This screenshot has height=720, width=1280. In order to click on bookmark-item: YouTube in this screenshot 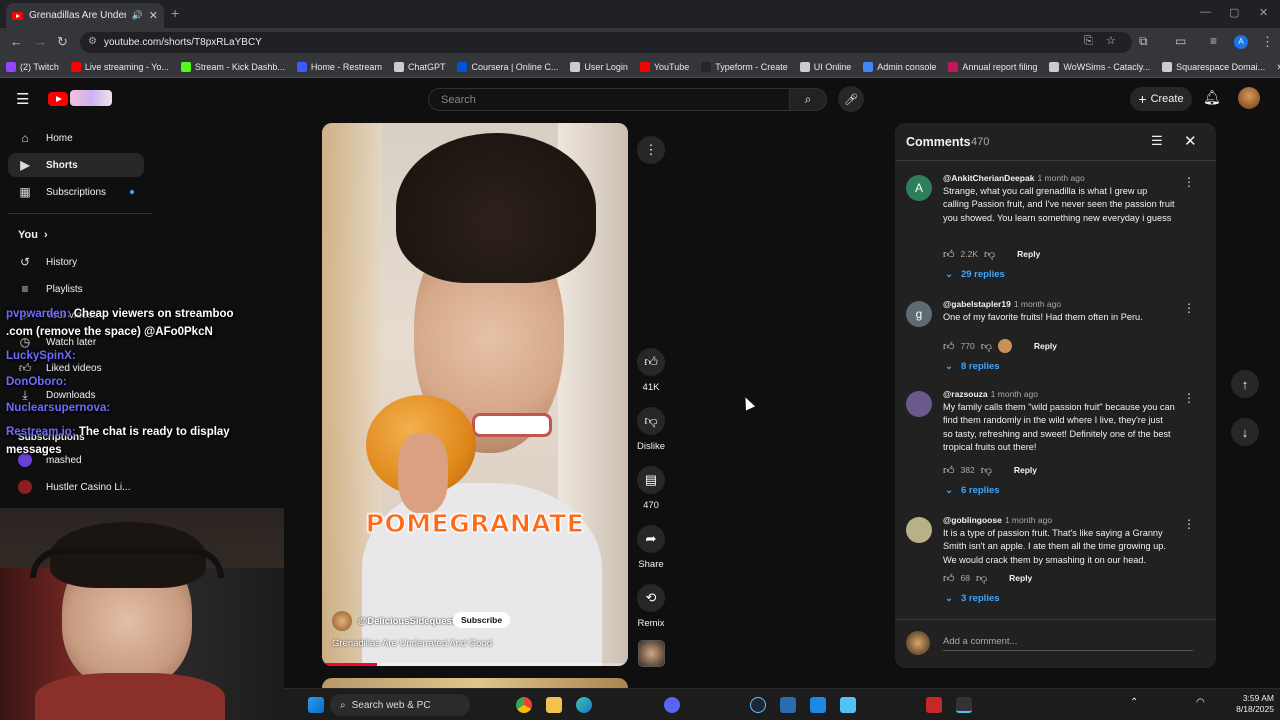, I will do `click(664, 66)`.